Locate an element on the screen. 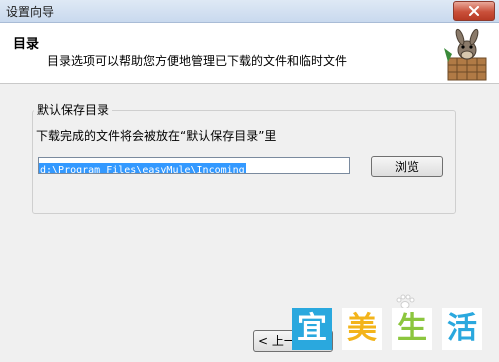 The height and width of the screenshot is (362, 499). easymule-mascot-icon is located at coordinates (465, 54).